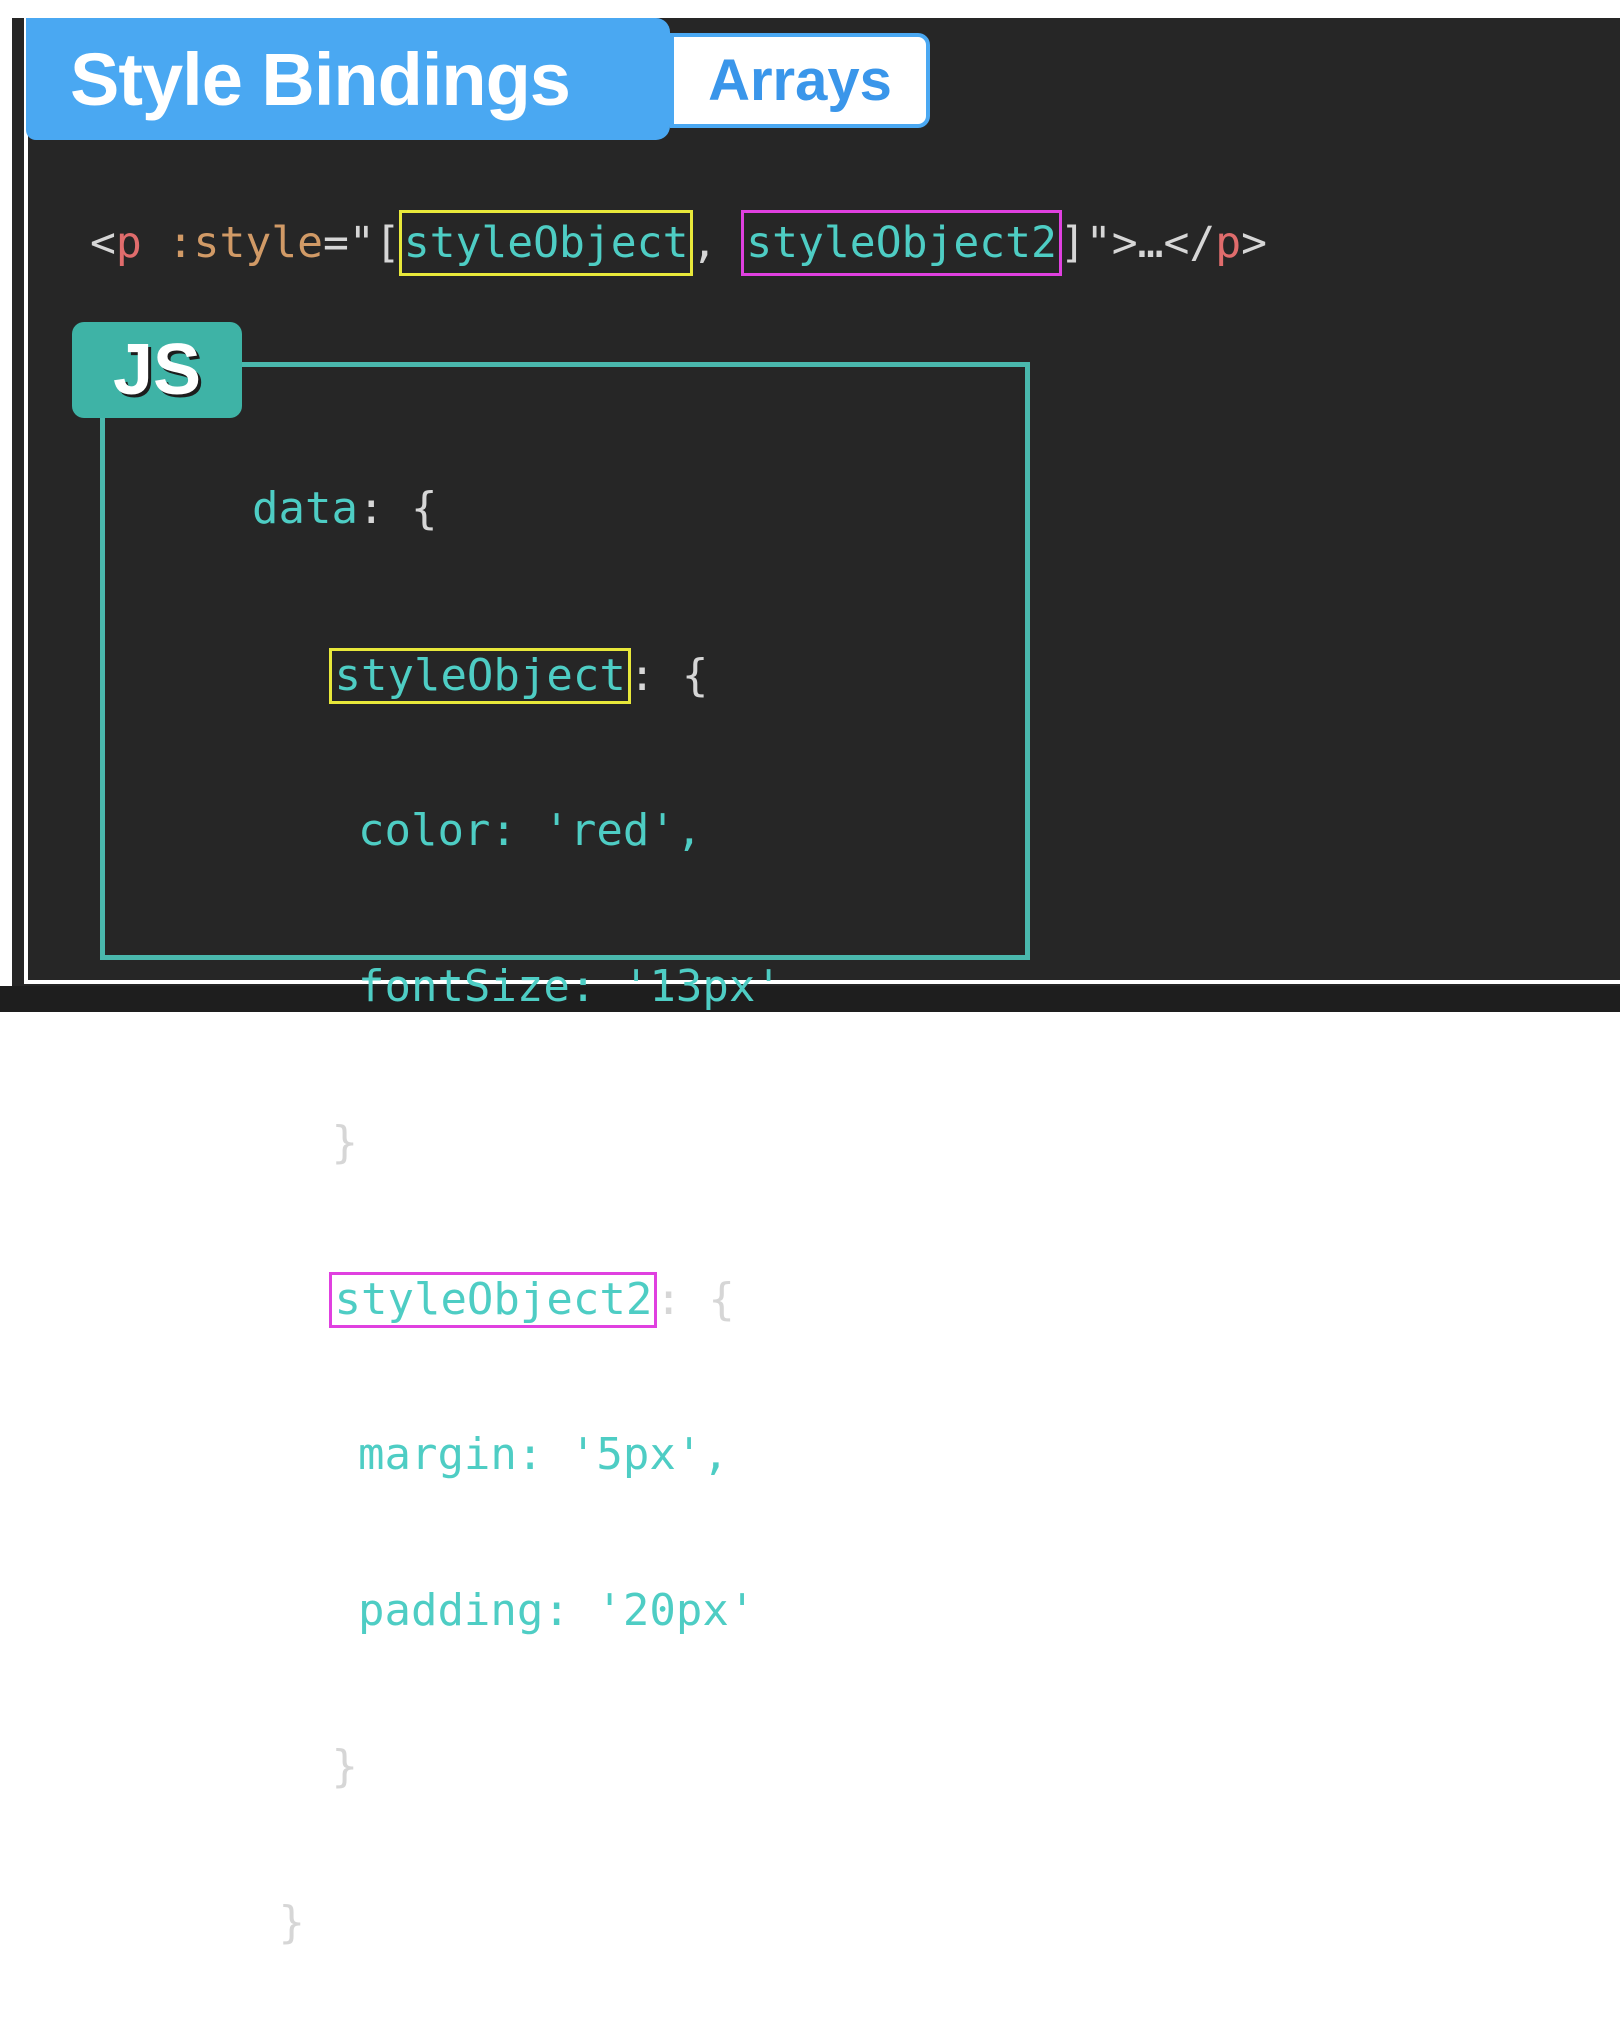 The height and width of the screenshot is (2024, 1620). Describe the element at coordinates (292, 1922) in the screenshot. I see `code-data-close: }` at that location.